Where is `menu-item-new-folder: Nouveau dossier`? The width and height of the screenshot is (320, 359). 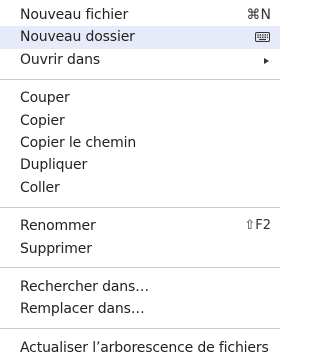
menu-item-new-folder: Nouveau dossier is located at coordinates (140, 37).